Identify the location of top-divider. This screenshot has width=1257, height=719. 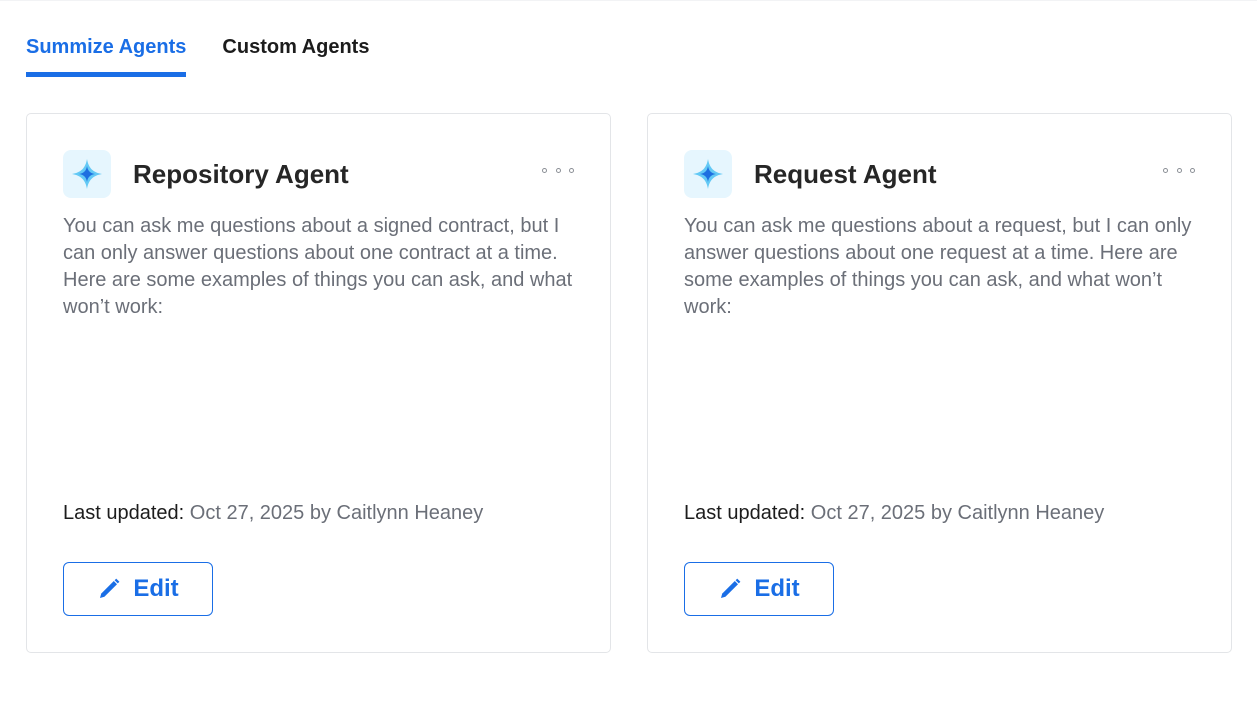
(628, 0).